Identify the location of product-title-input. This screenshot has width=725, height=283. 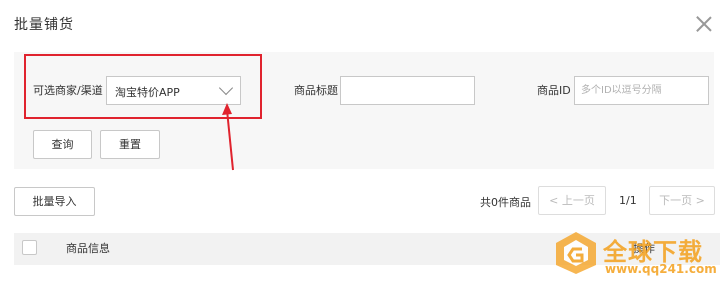
(407, 90).